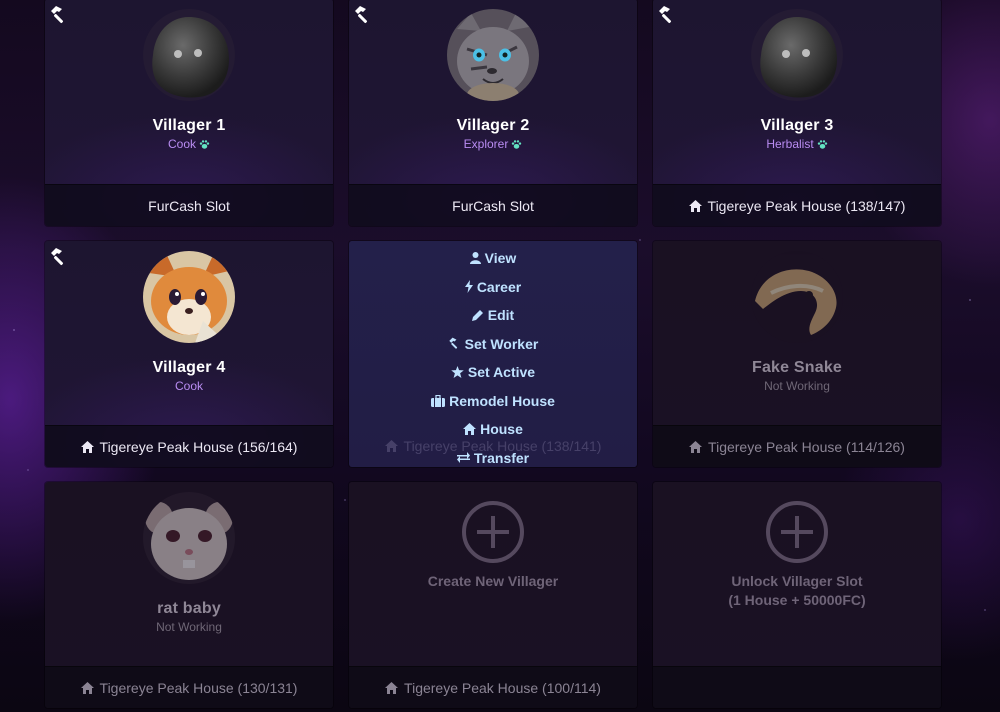 The image size is (1000, 712). What do you see at coordinates (499, 286) in the screenshot?
I see `menu-label: Career` at bounding box center [499, 286].